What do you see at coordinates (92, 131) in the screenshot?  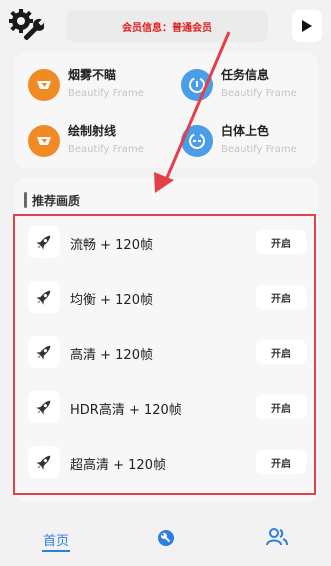 I see `feature-title: 绘制射线` at bounding box center [92, 131].